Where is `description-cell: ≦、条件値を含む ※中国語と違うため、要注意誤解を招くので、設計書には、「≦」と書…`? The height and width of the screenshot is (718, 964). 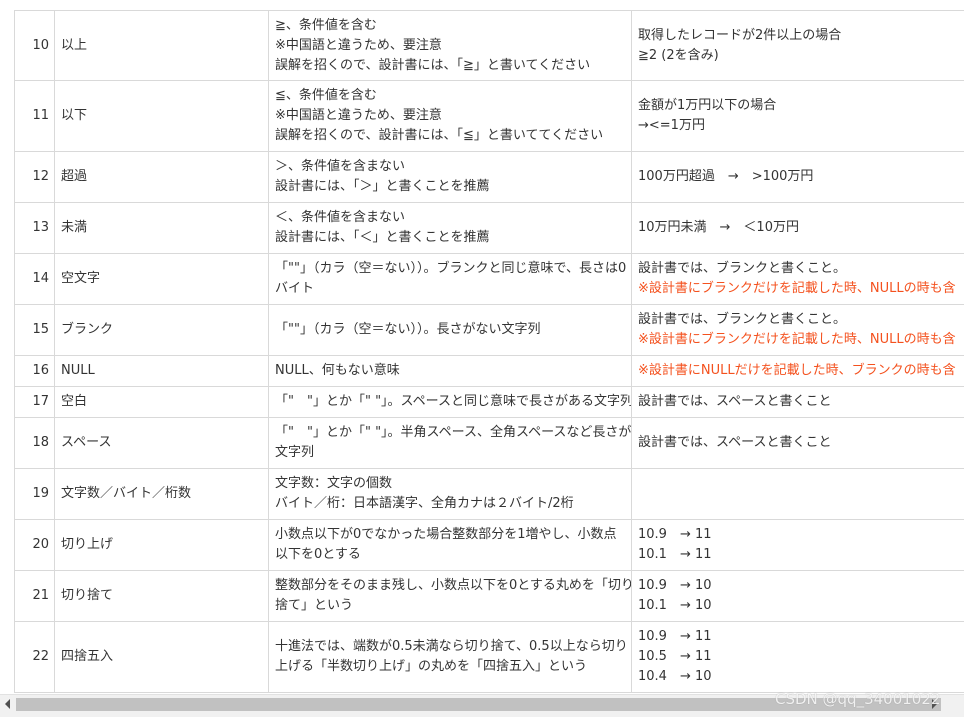 description-cell: ≦、条件値を含む ※中国語と違うため、要注意誤解を招くので、設計書には、「≦」と書… is located at coordinates (450, 116).